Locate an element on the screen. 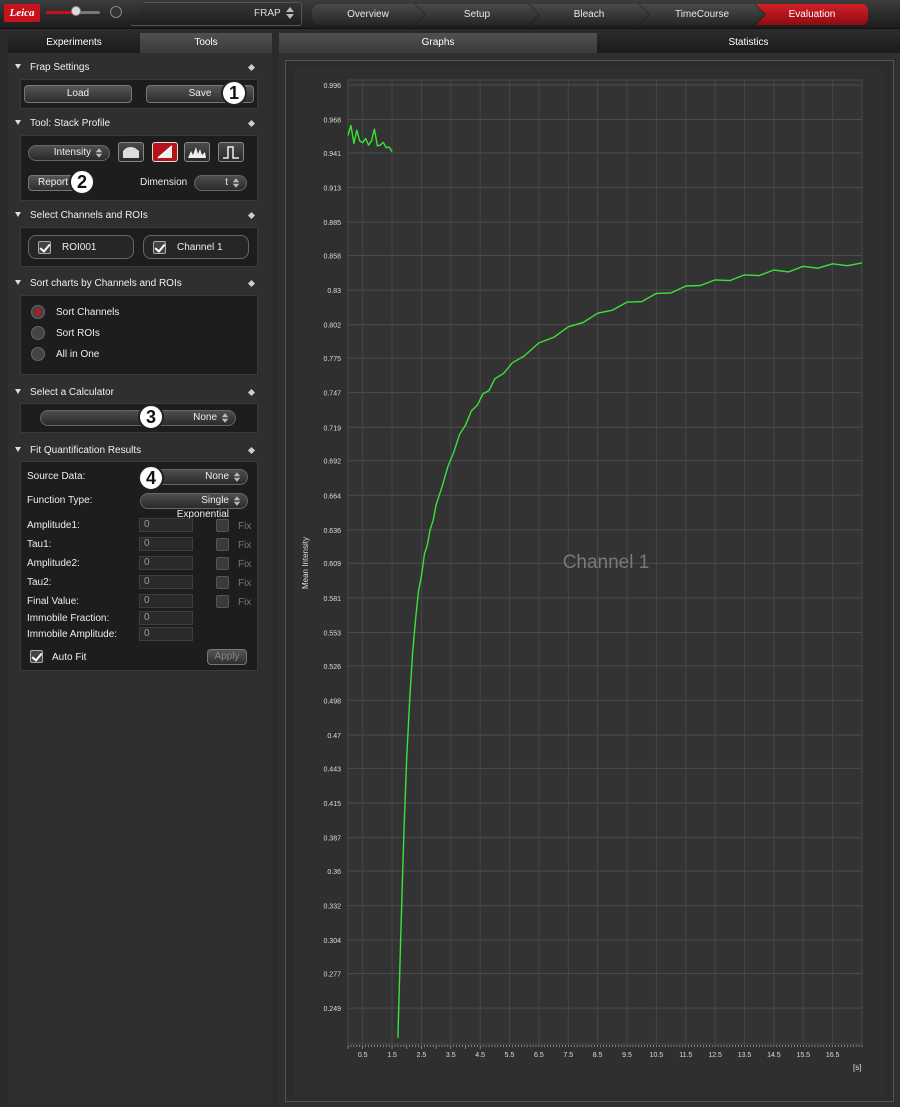  leica-logo: Leica is located at coordinates (22, 13).